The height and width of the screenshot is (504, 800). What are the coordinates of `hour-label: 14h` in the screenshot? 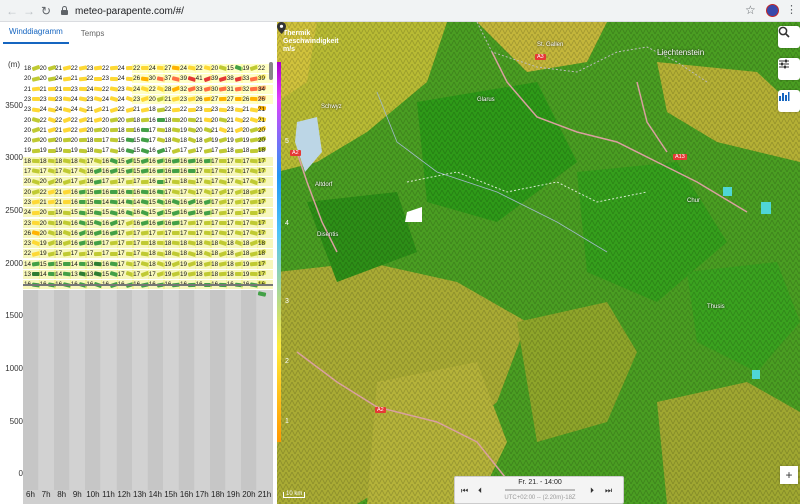 It's located at (155, 494).